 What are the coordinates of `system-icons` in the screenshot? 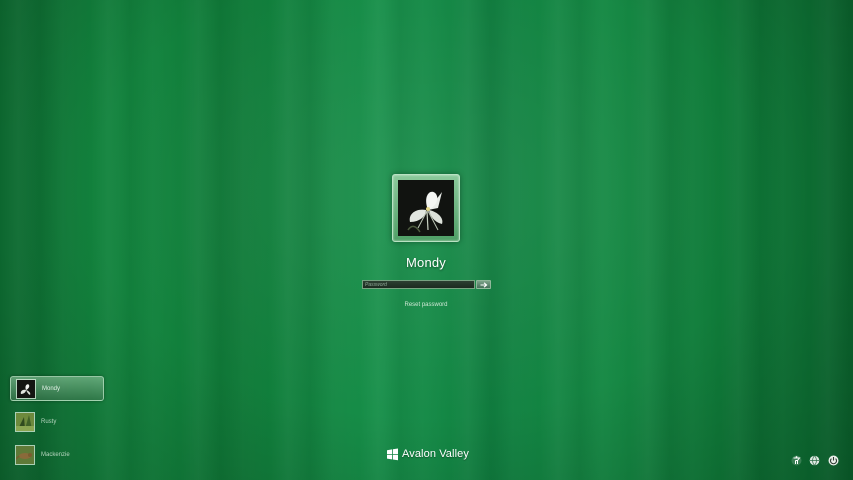 It's located at (816, 461).